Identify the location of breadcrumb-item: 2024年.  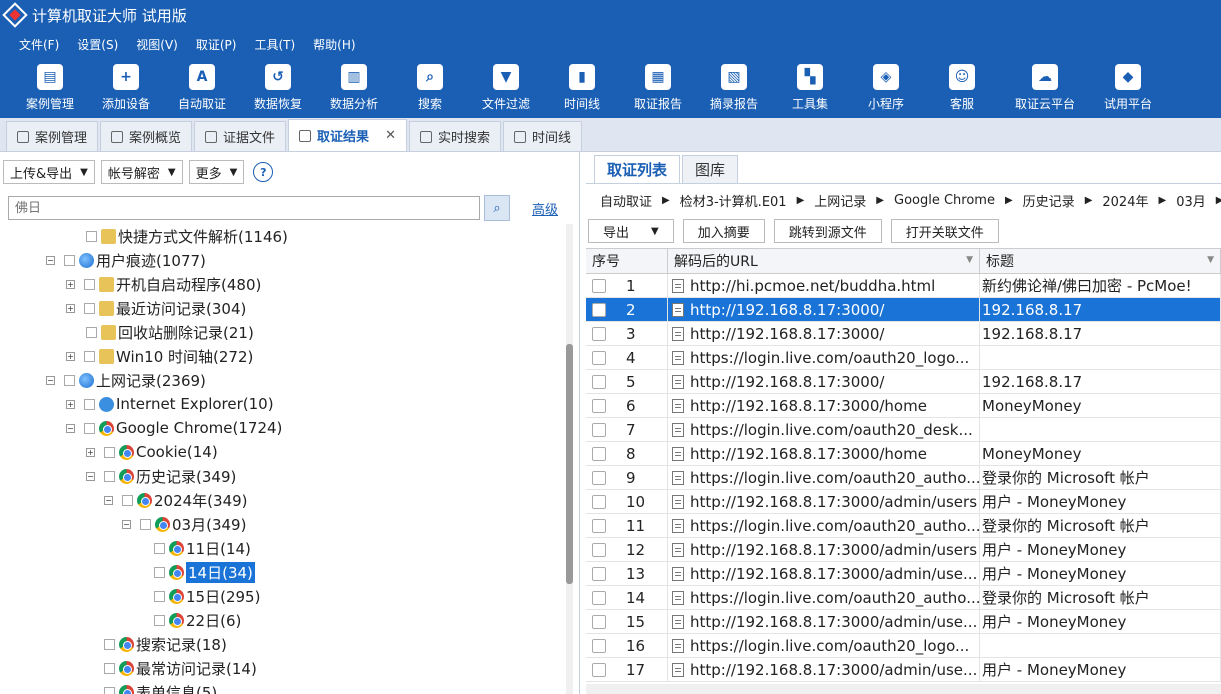
(1125, 200).